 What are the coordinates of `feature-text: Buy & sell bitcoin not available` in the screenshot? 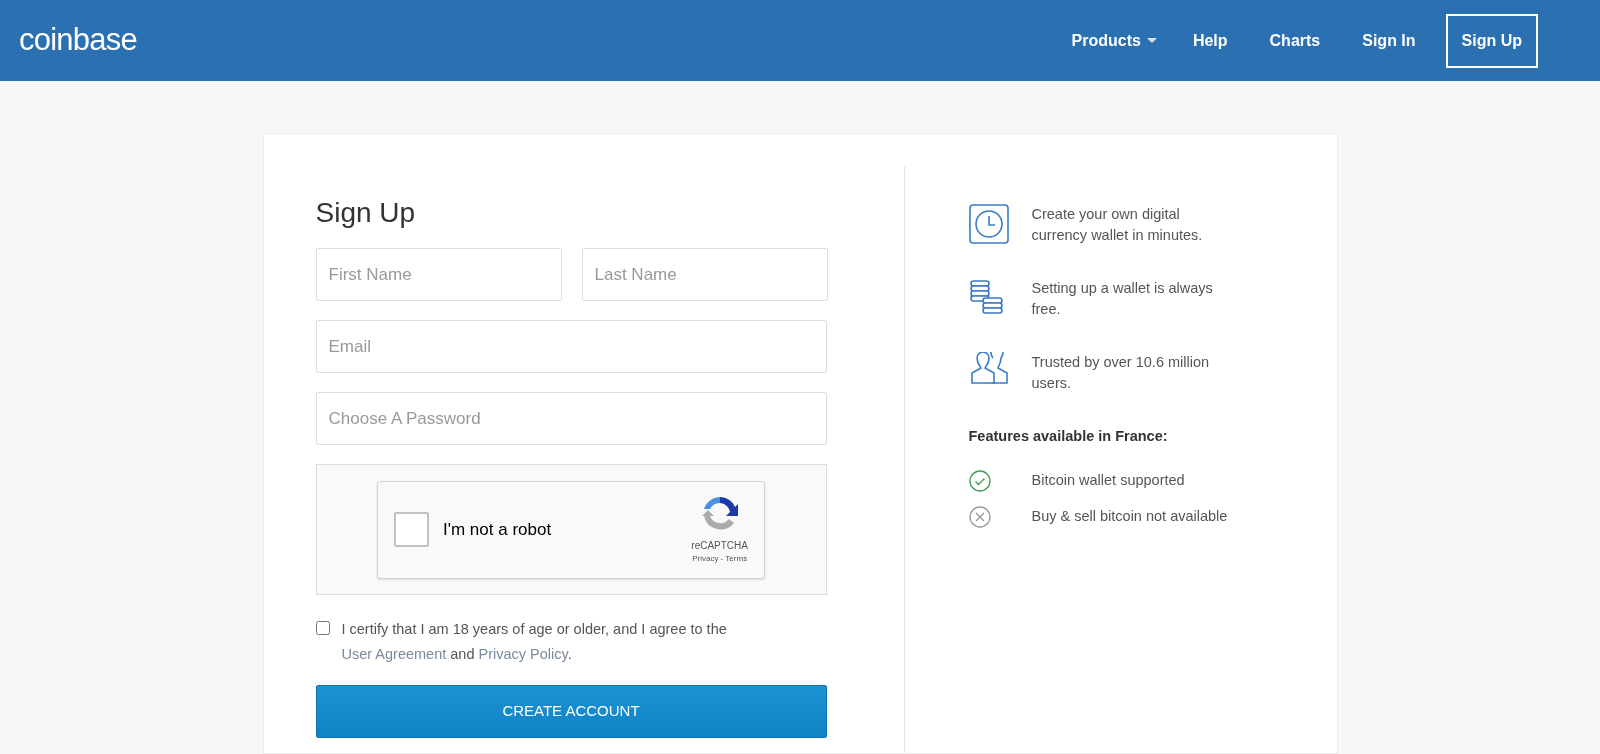 It's located at (1129, 516).